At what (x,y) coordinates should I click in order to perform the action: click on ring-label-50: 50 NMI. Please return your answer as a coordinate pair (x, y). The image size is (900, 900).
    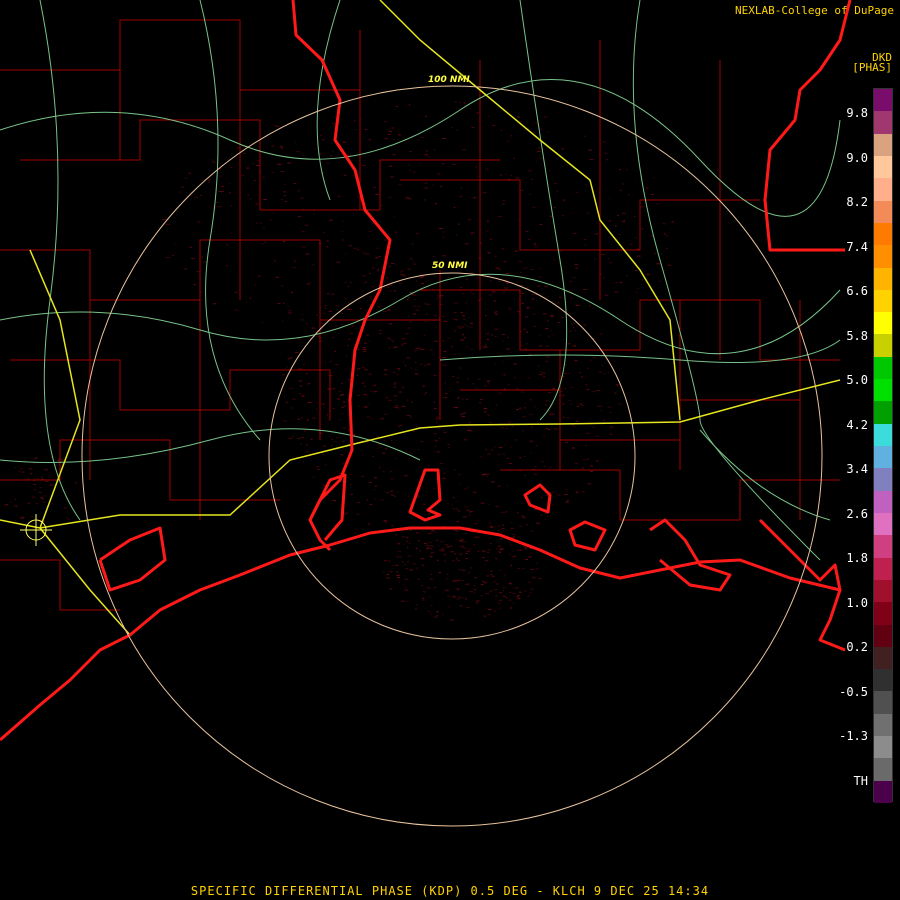
    Looking at the image, I should click on (450, 266).